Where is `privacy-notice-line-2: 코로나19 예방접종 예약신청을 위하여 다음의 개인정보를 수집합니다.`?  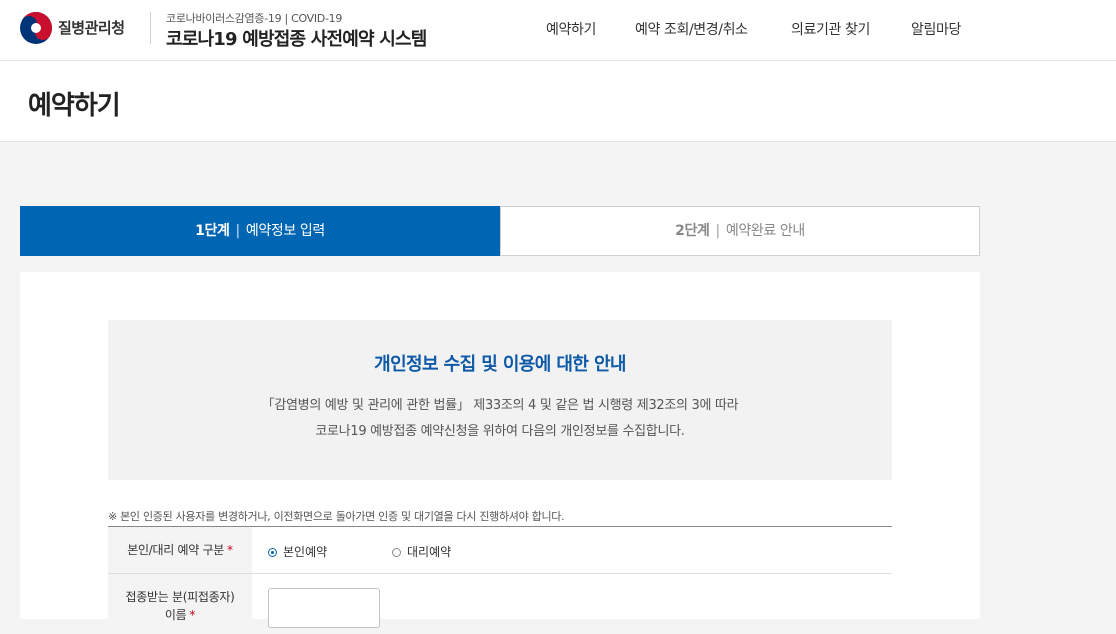 privacy-notice-line-2: 코로나19 예방접종 예약신청을 위하여 다음의 개인정보를 수집합니다. is located at coordinates (500, 431).